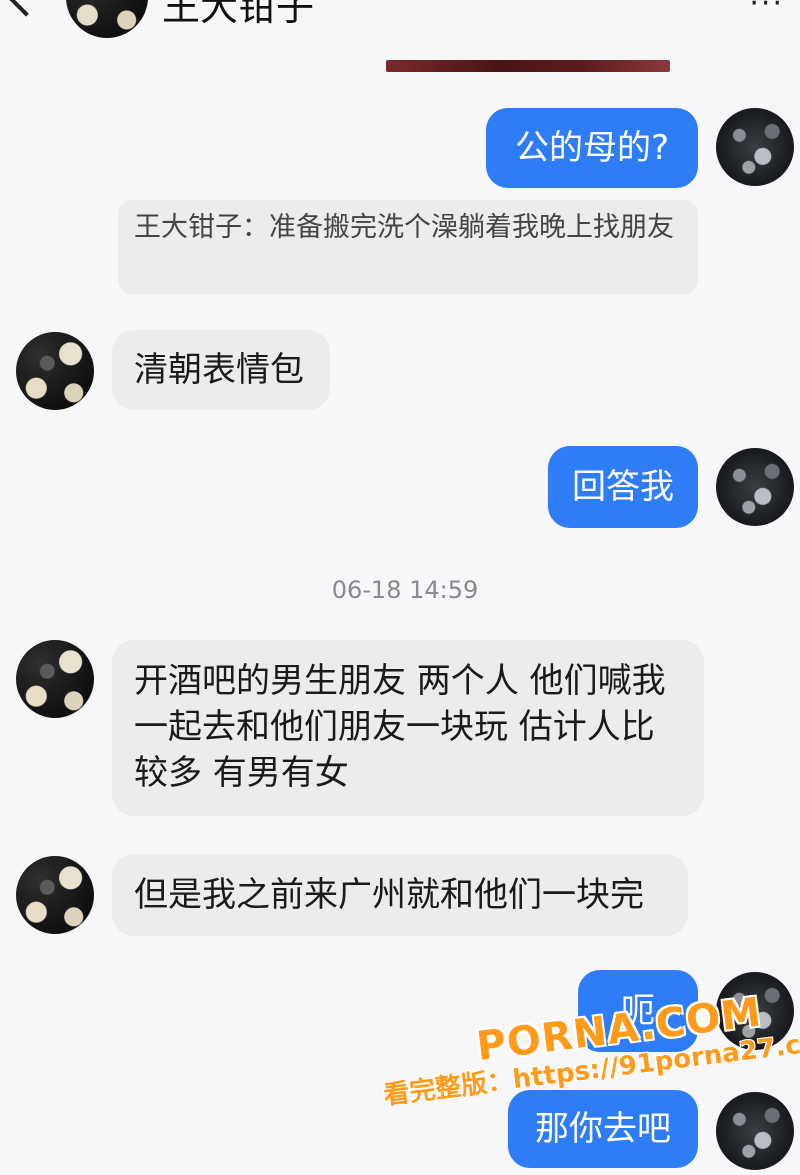 The height and width of the screenshot is (1175, 800). I want to click on contact-name: 王大钳子, so click(238, 14).